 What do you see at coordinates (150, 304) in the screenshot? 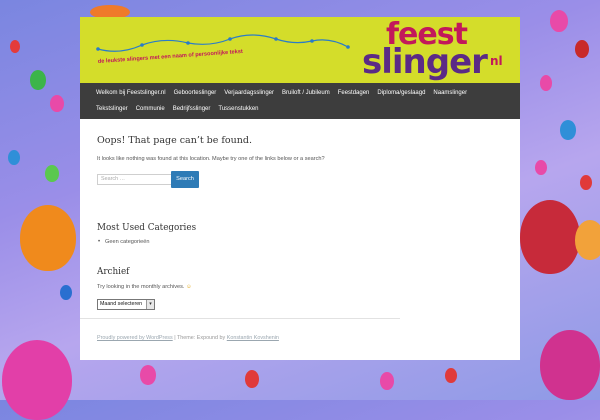
I see `chevron-down-icon: ▾` at bounding box center [150, 304].